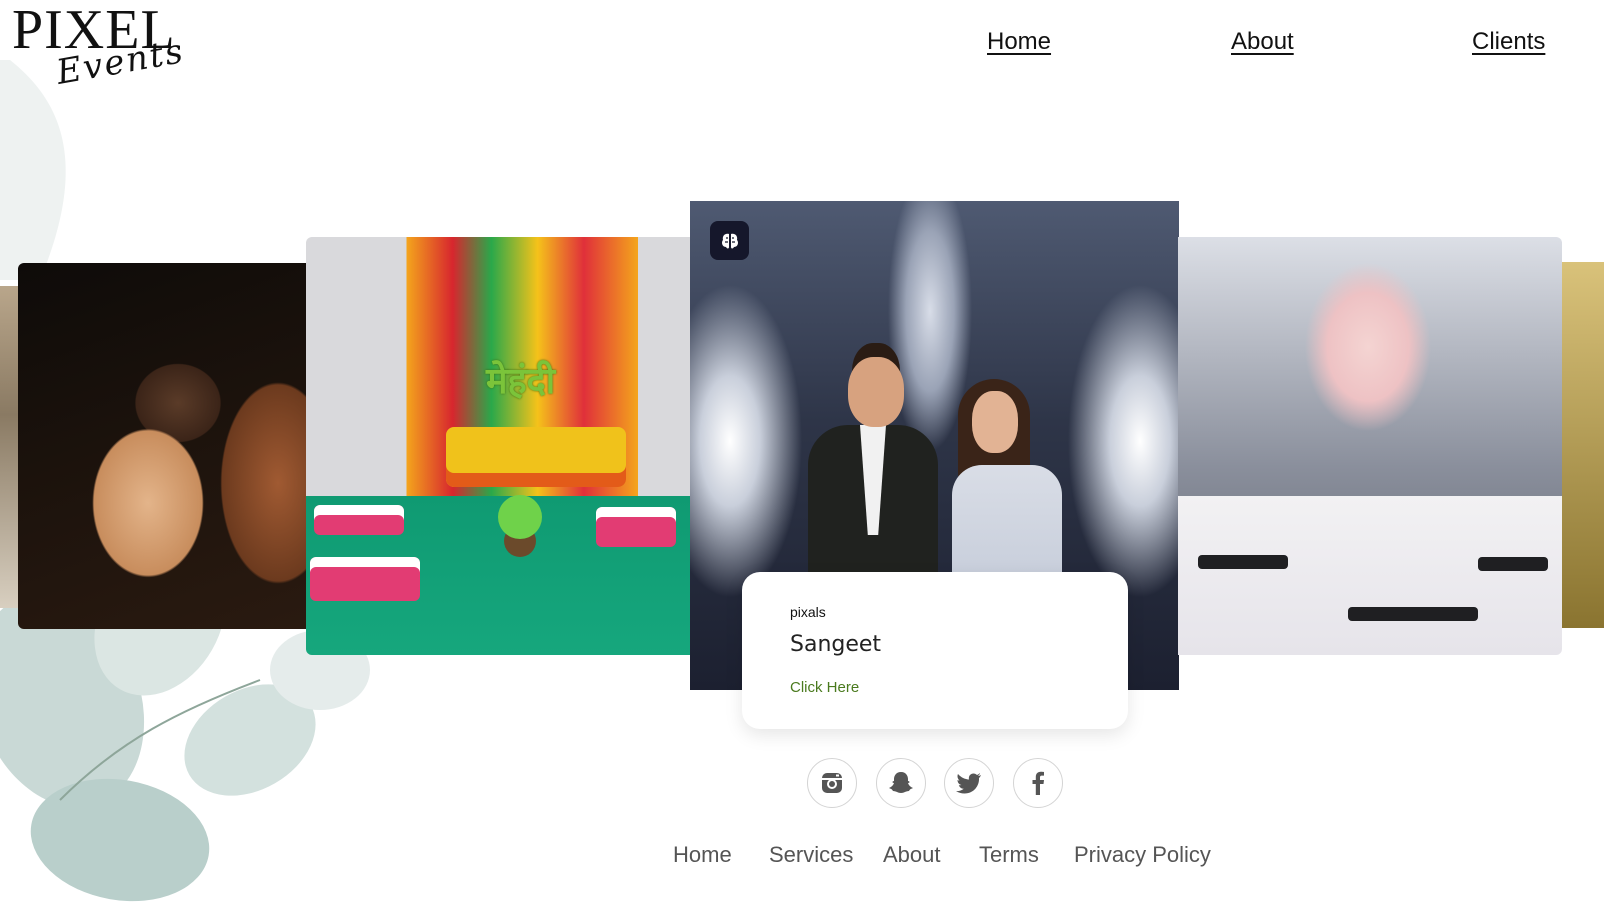  I want to click on brain-icon, so click(729, 240).